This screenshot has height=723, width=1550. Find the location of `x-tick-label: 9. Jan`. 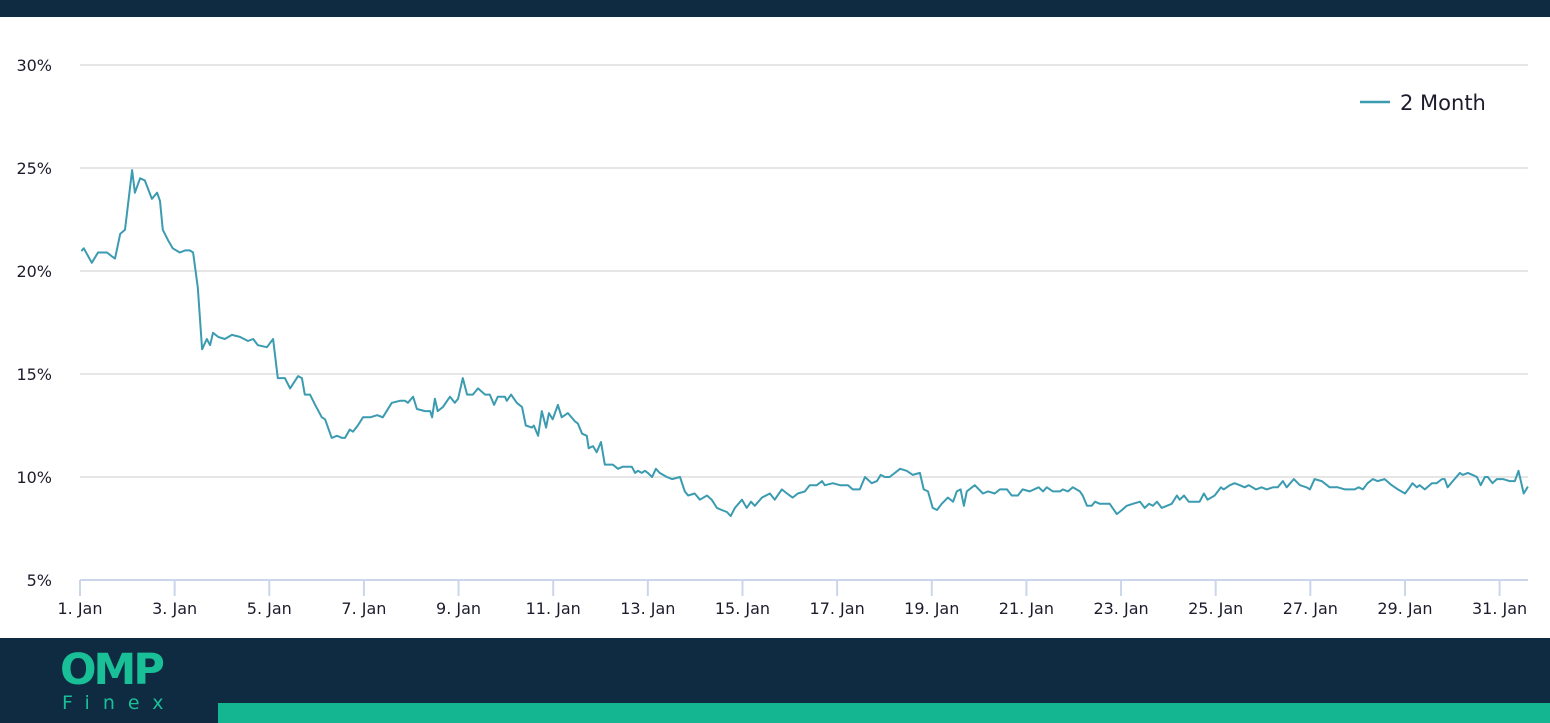

x-tick-label: 9. Jan is located at coordinates (458, 608).